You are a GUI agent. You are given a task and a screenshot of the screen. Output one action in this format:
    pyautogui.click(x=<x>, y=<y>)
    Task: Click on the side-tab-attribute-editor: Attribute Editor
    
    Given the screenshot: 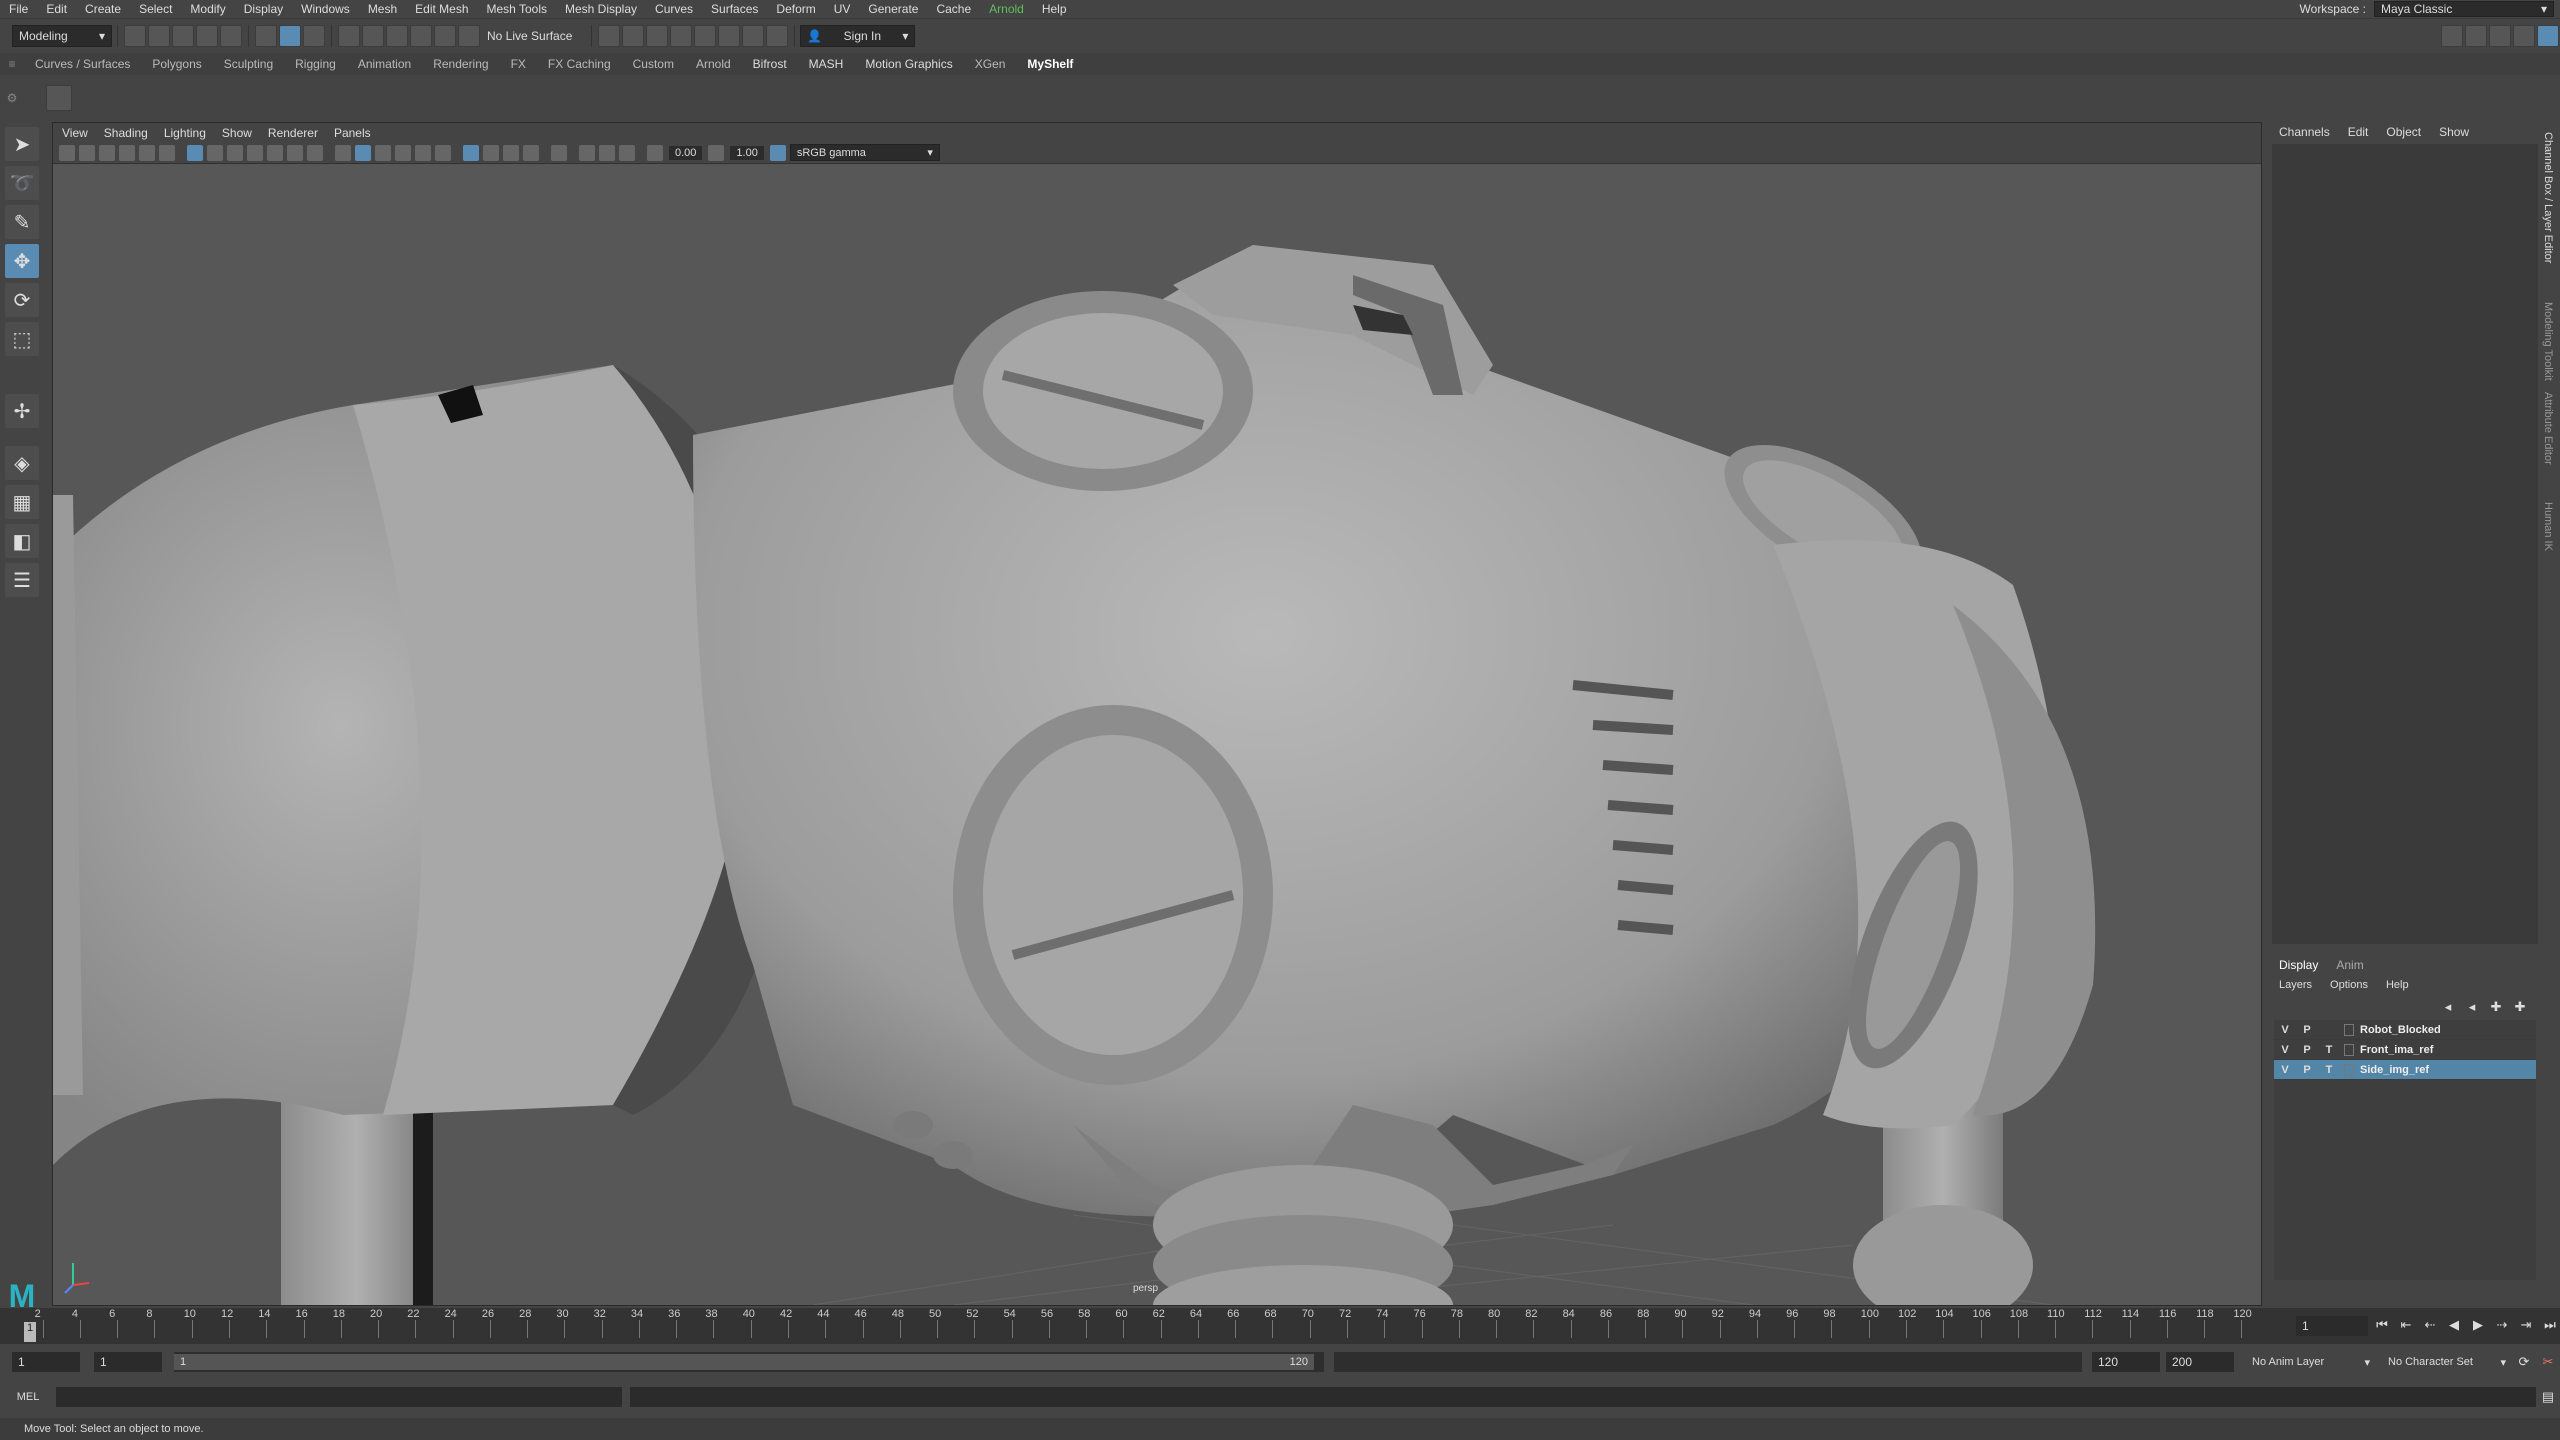 What is the action you would take?
    pyautogui.click(x=2548, y=428)
    